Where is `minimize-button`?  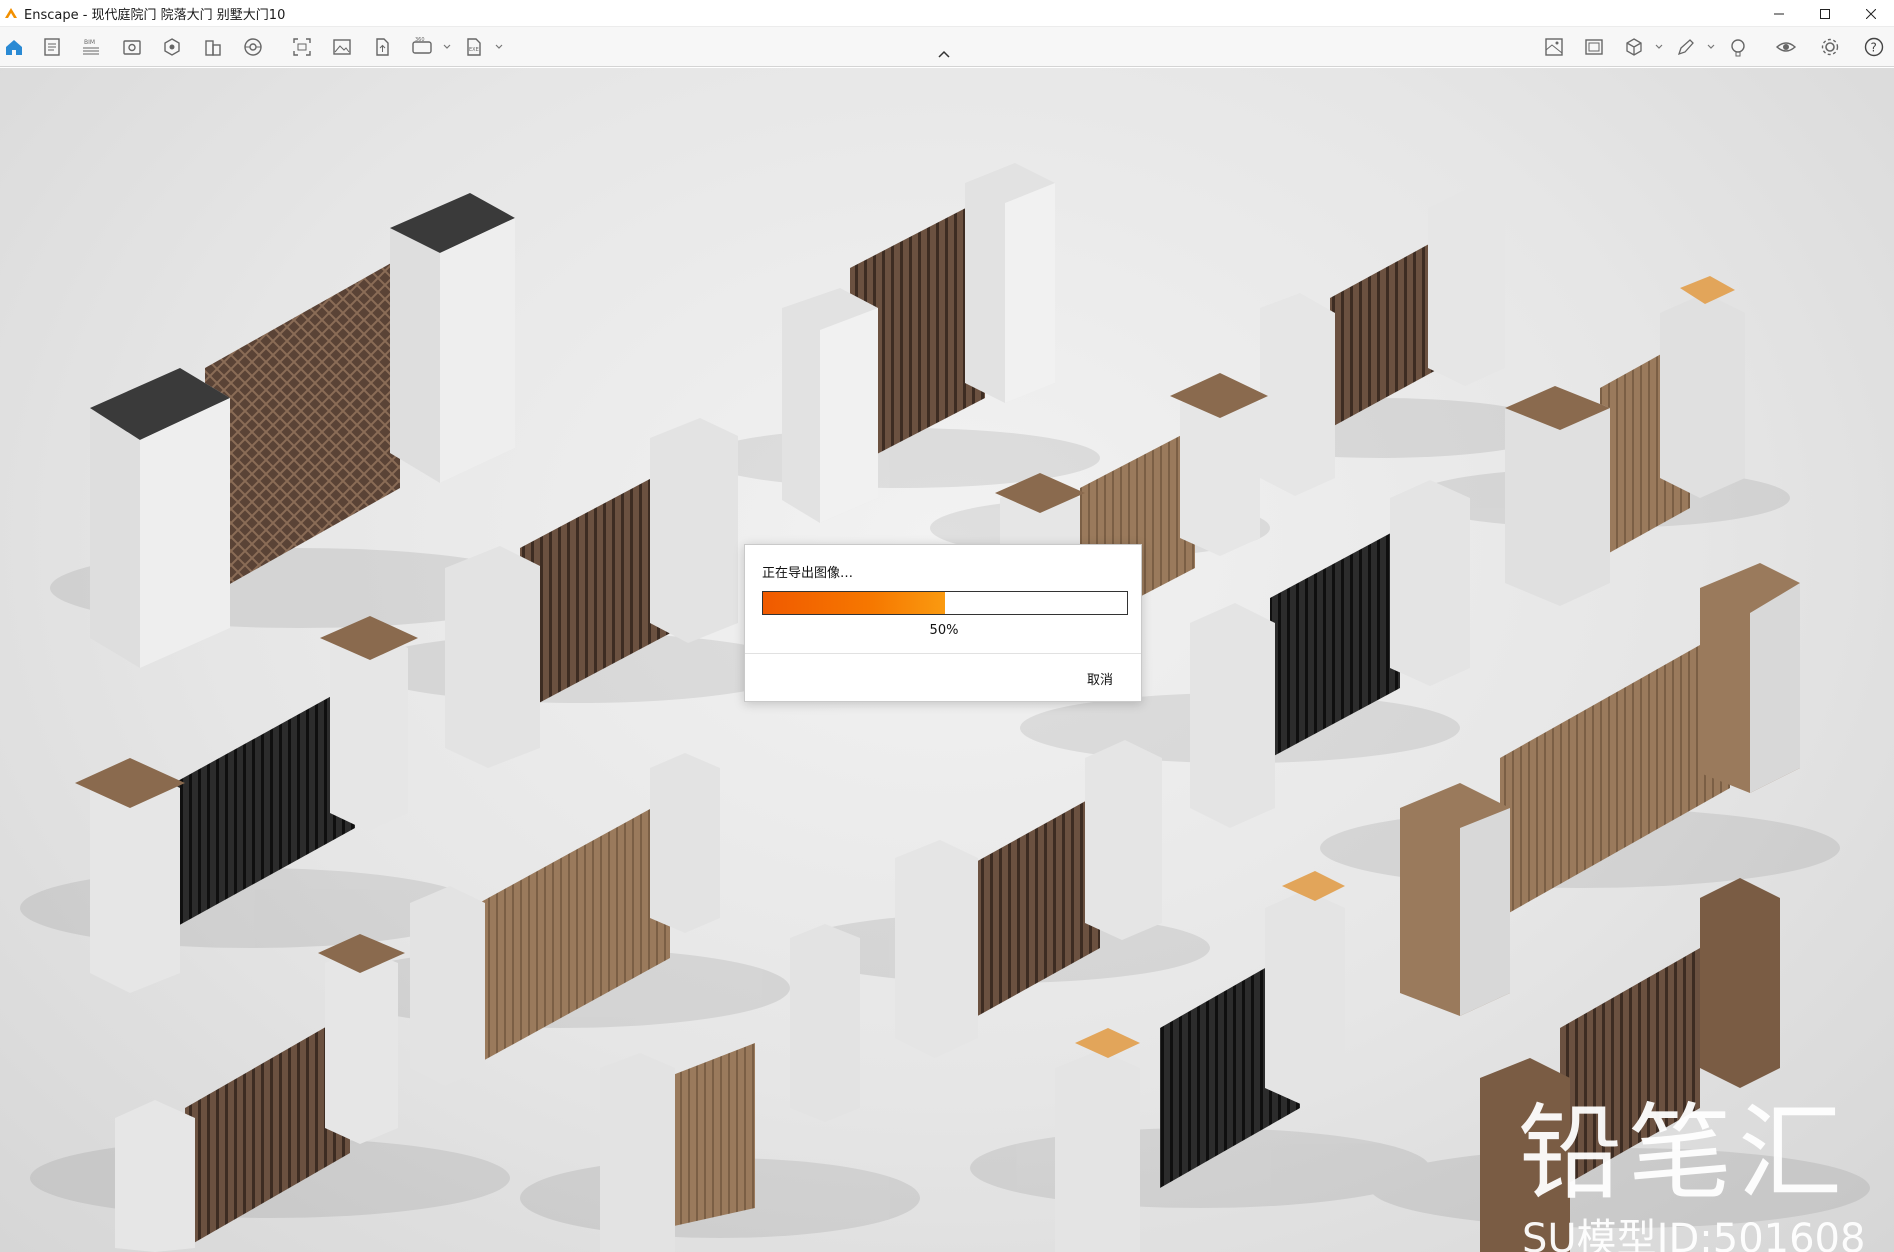
minimize-button is located at coordinates (1779, 13).